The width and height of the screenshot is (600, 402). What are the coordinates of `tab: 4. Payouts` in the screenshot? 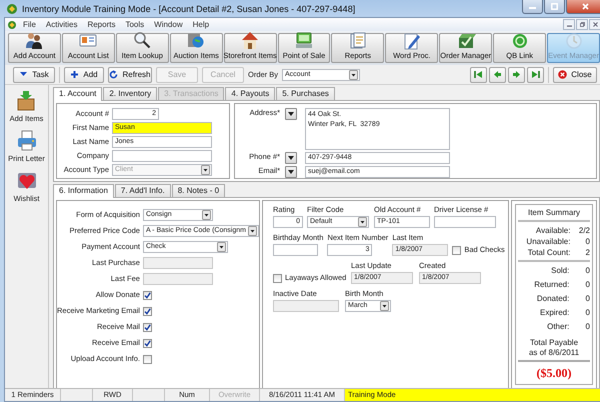 It's located at (250, 93).